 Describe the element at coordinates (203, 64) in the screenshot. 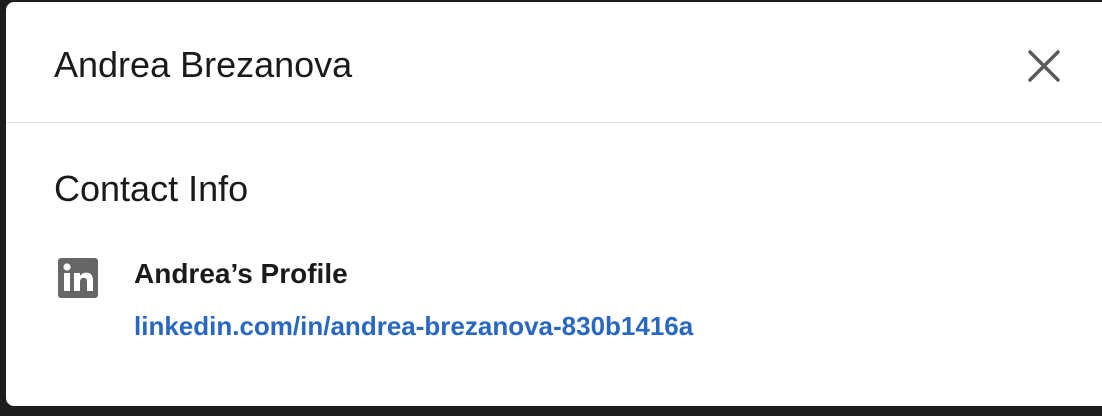

I see `dialog-title: Andrea Brezanova` at that location.